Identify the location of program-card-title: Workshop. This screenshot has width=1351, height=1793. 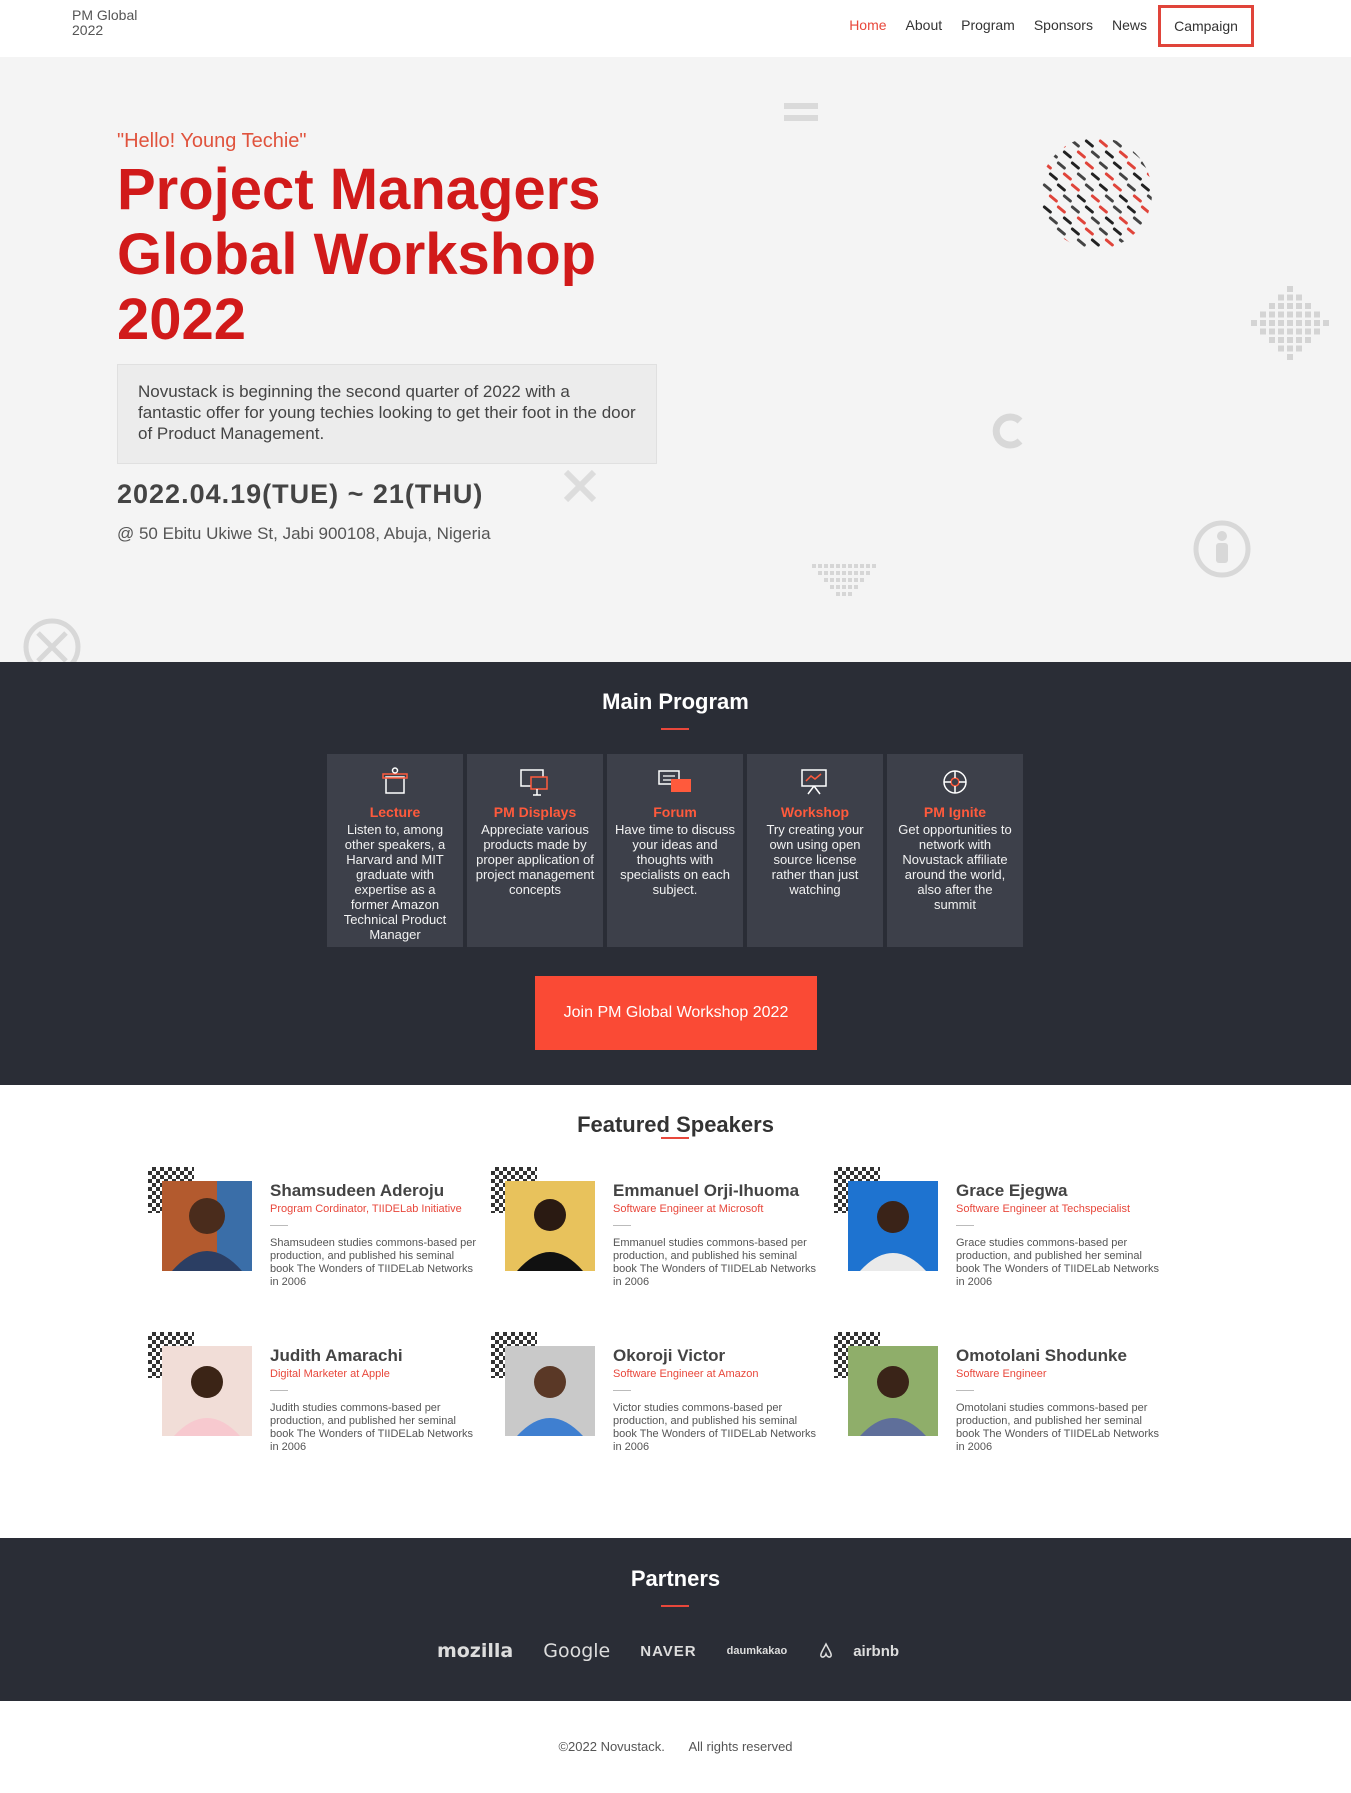
(815, 812).